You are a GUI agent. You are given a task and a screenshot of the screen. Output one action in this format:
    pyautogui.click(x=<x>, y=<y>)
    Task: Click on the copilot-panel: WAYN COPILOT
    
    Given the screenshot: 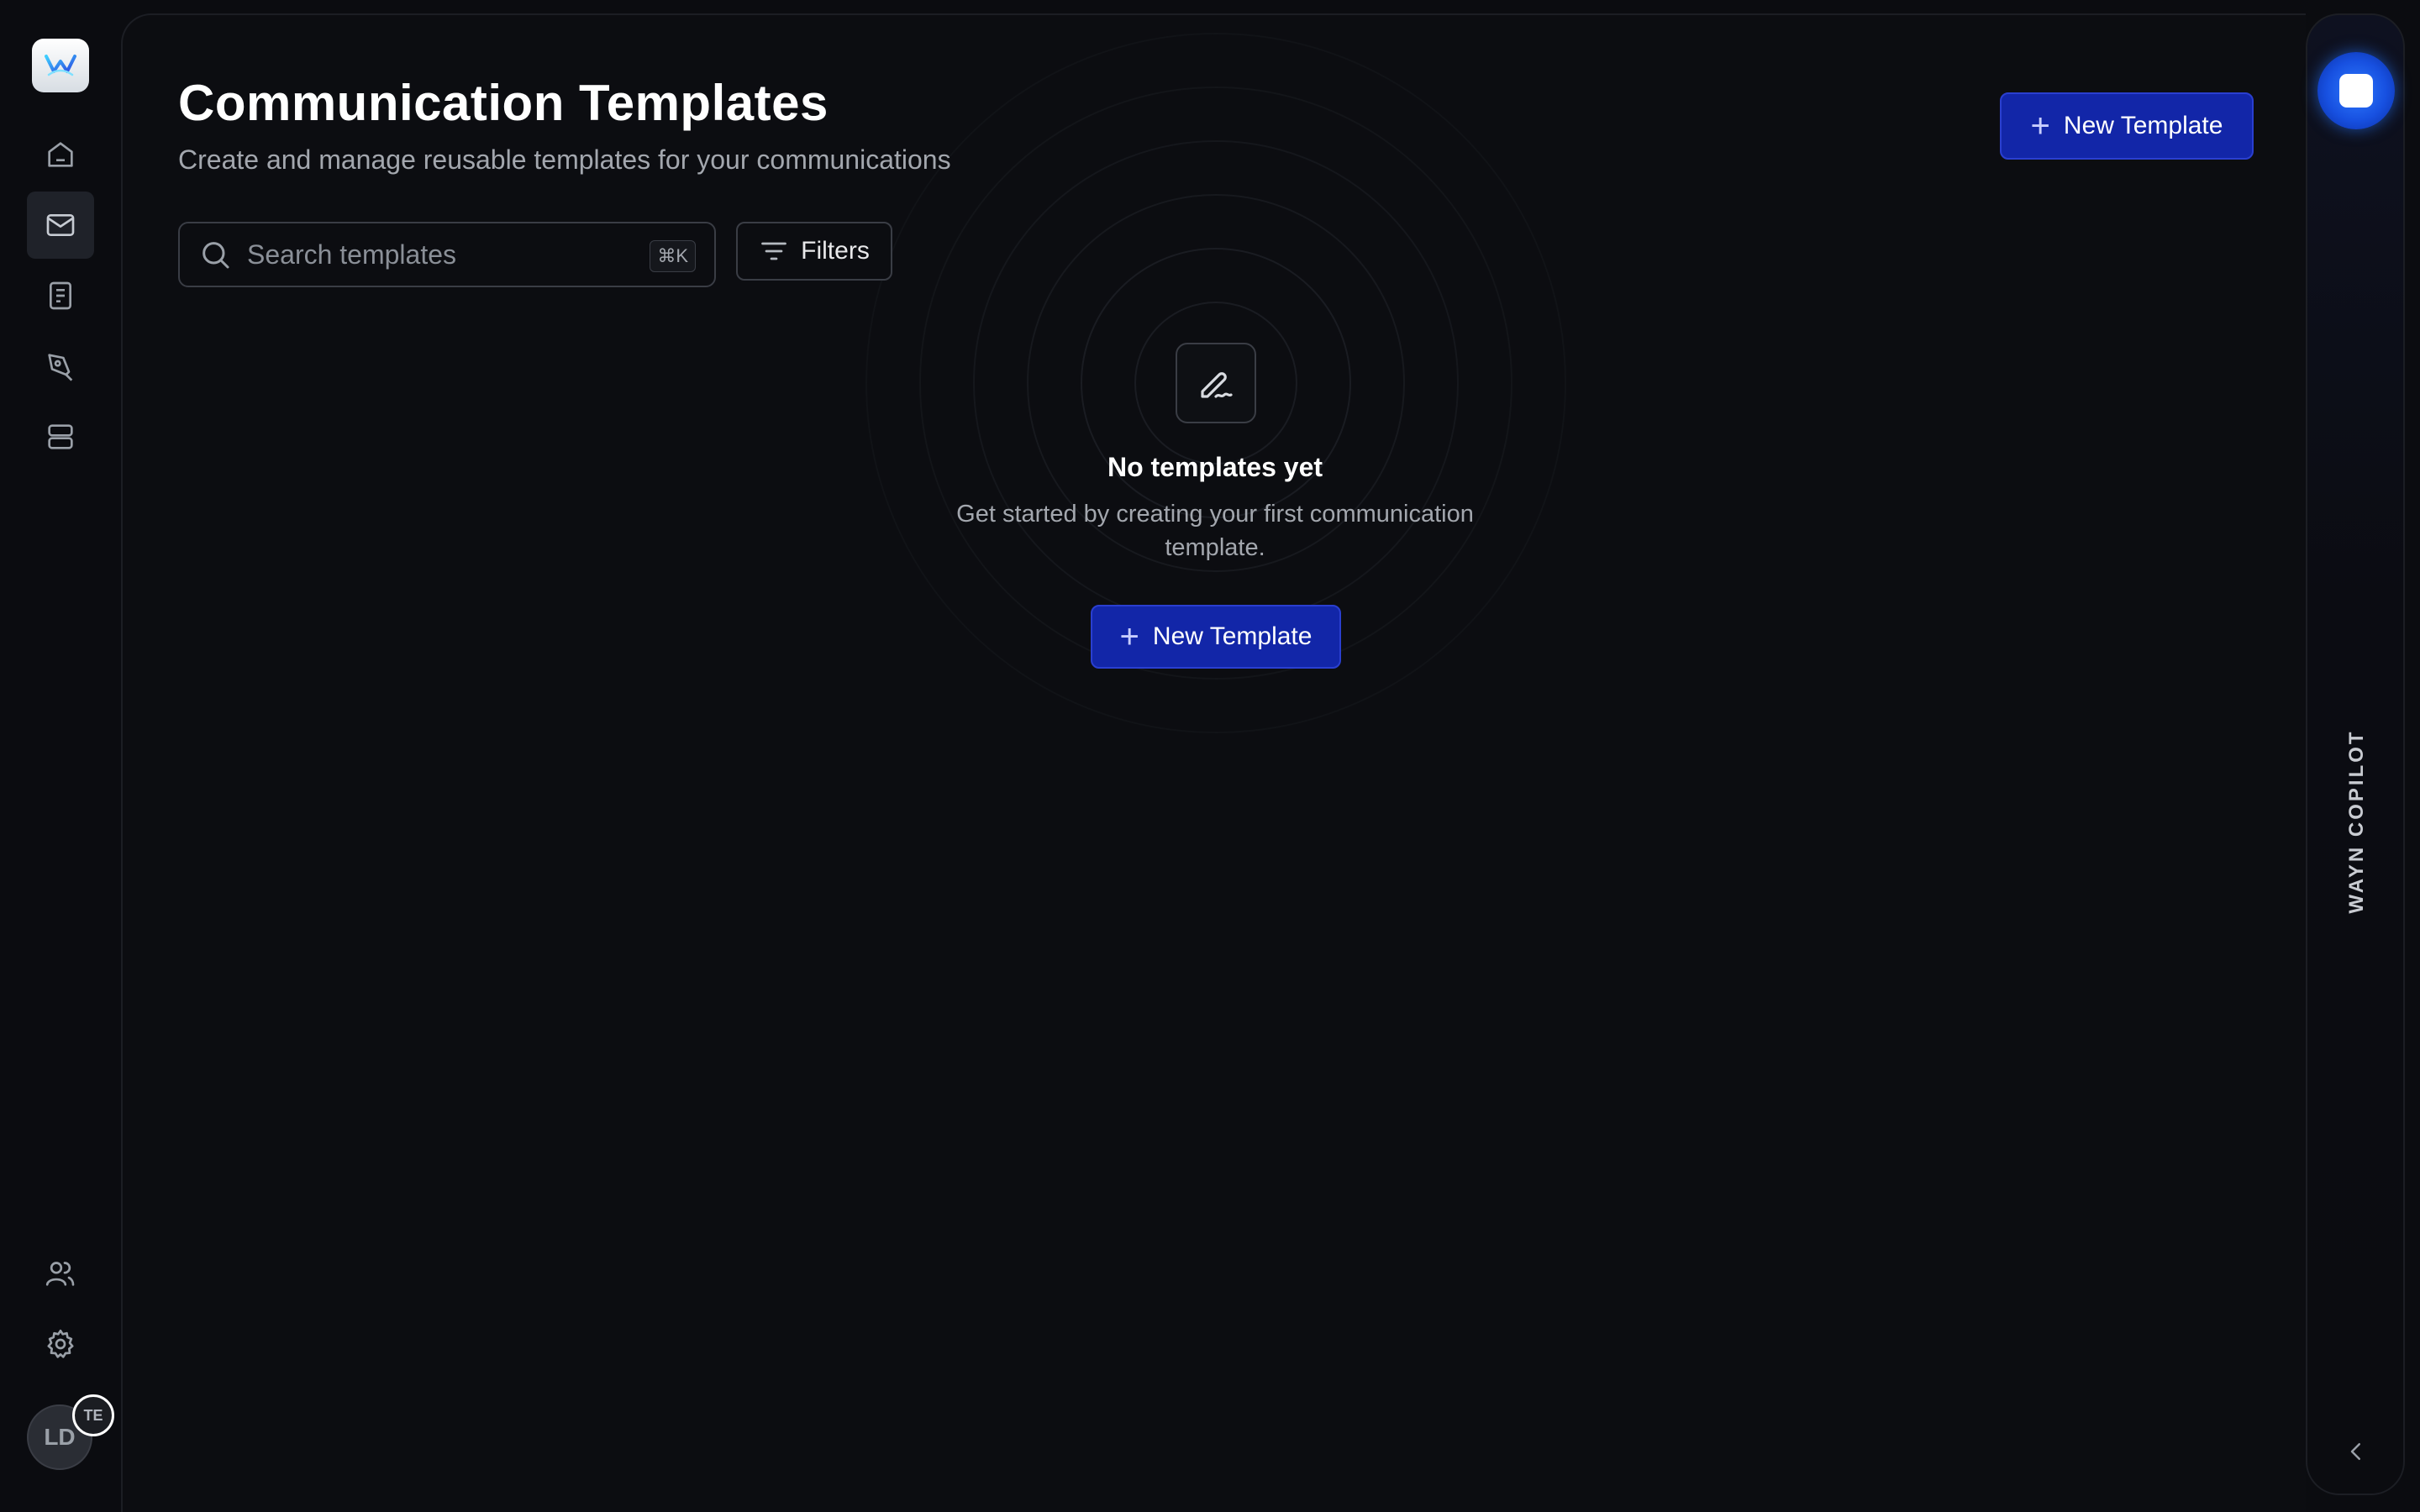 What is the action you would take?
    pyautogui.click(x=2355, y=754)
    